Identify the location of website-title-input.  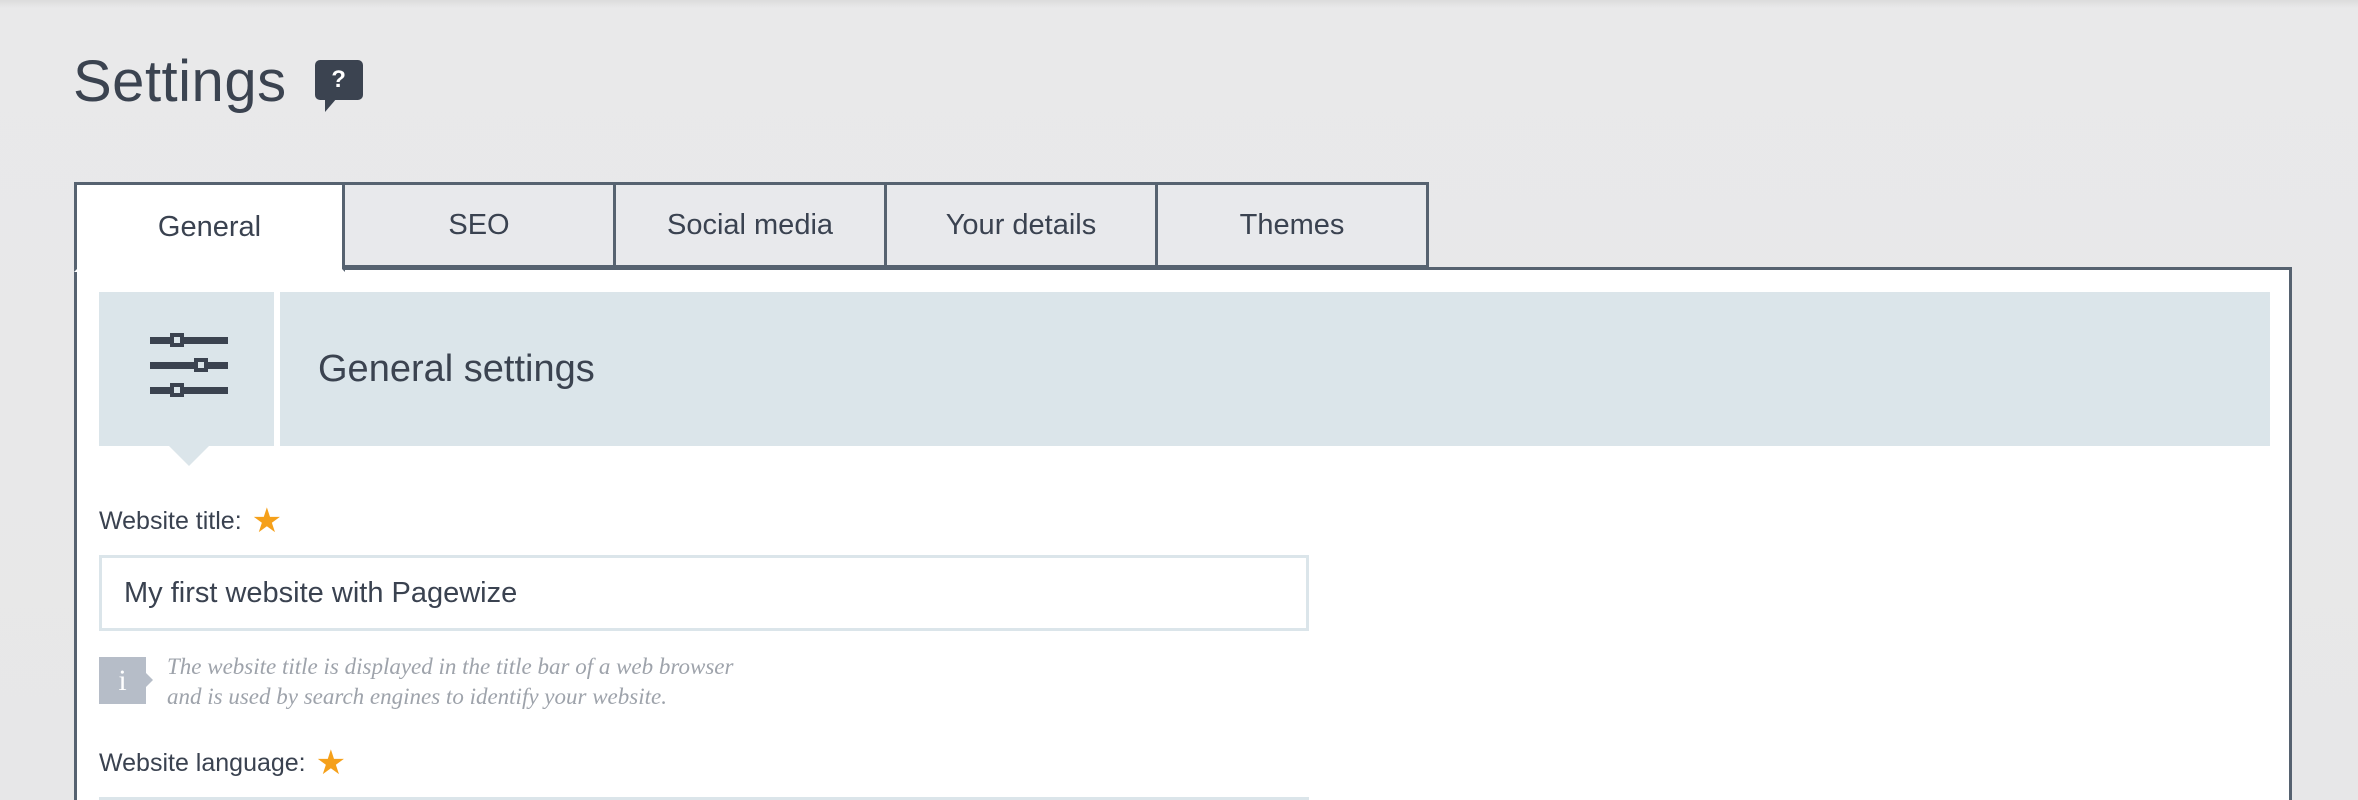
(704, 593).